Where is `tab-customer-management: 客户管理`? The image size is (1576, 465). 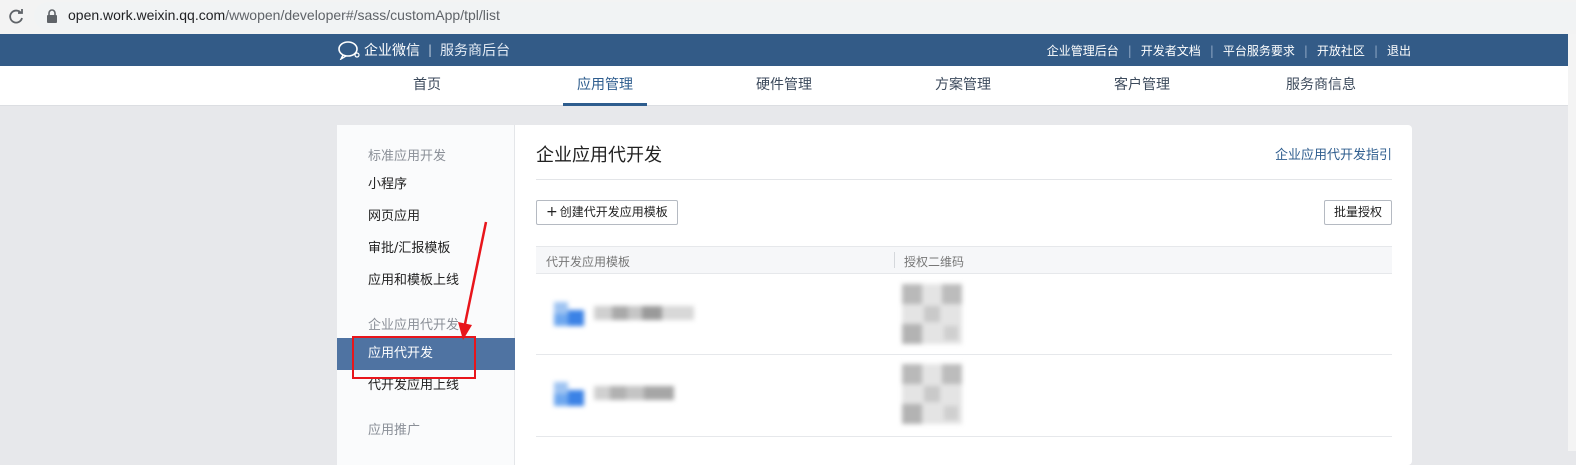 tab-customer-management: 客户管理 is located at coordinates (1142, 86).